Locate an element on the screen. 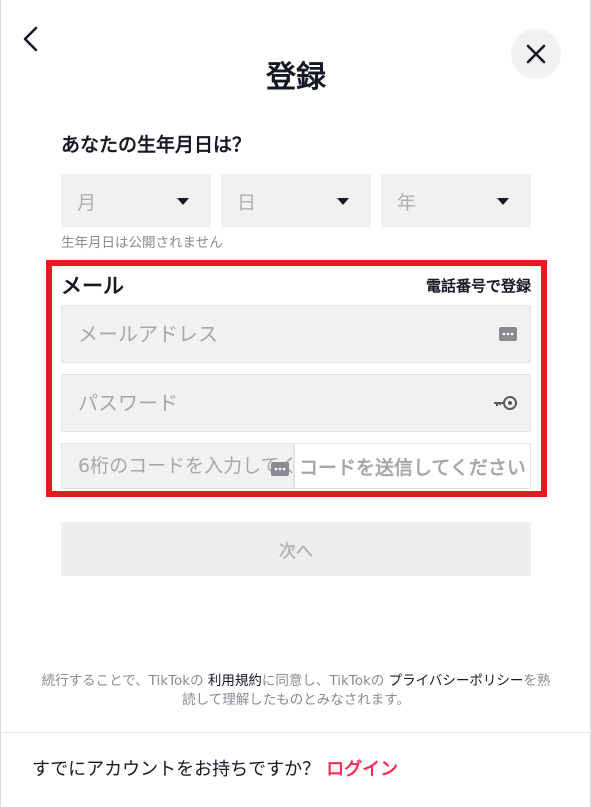 The height and width of the screenshot is (807, 592). login-prompt: すでにアカウントをお持ちですか？ ログイン is located at coordinates (215, 770).